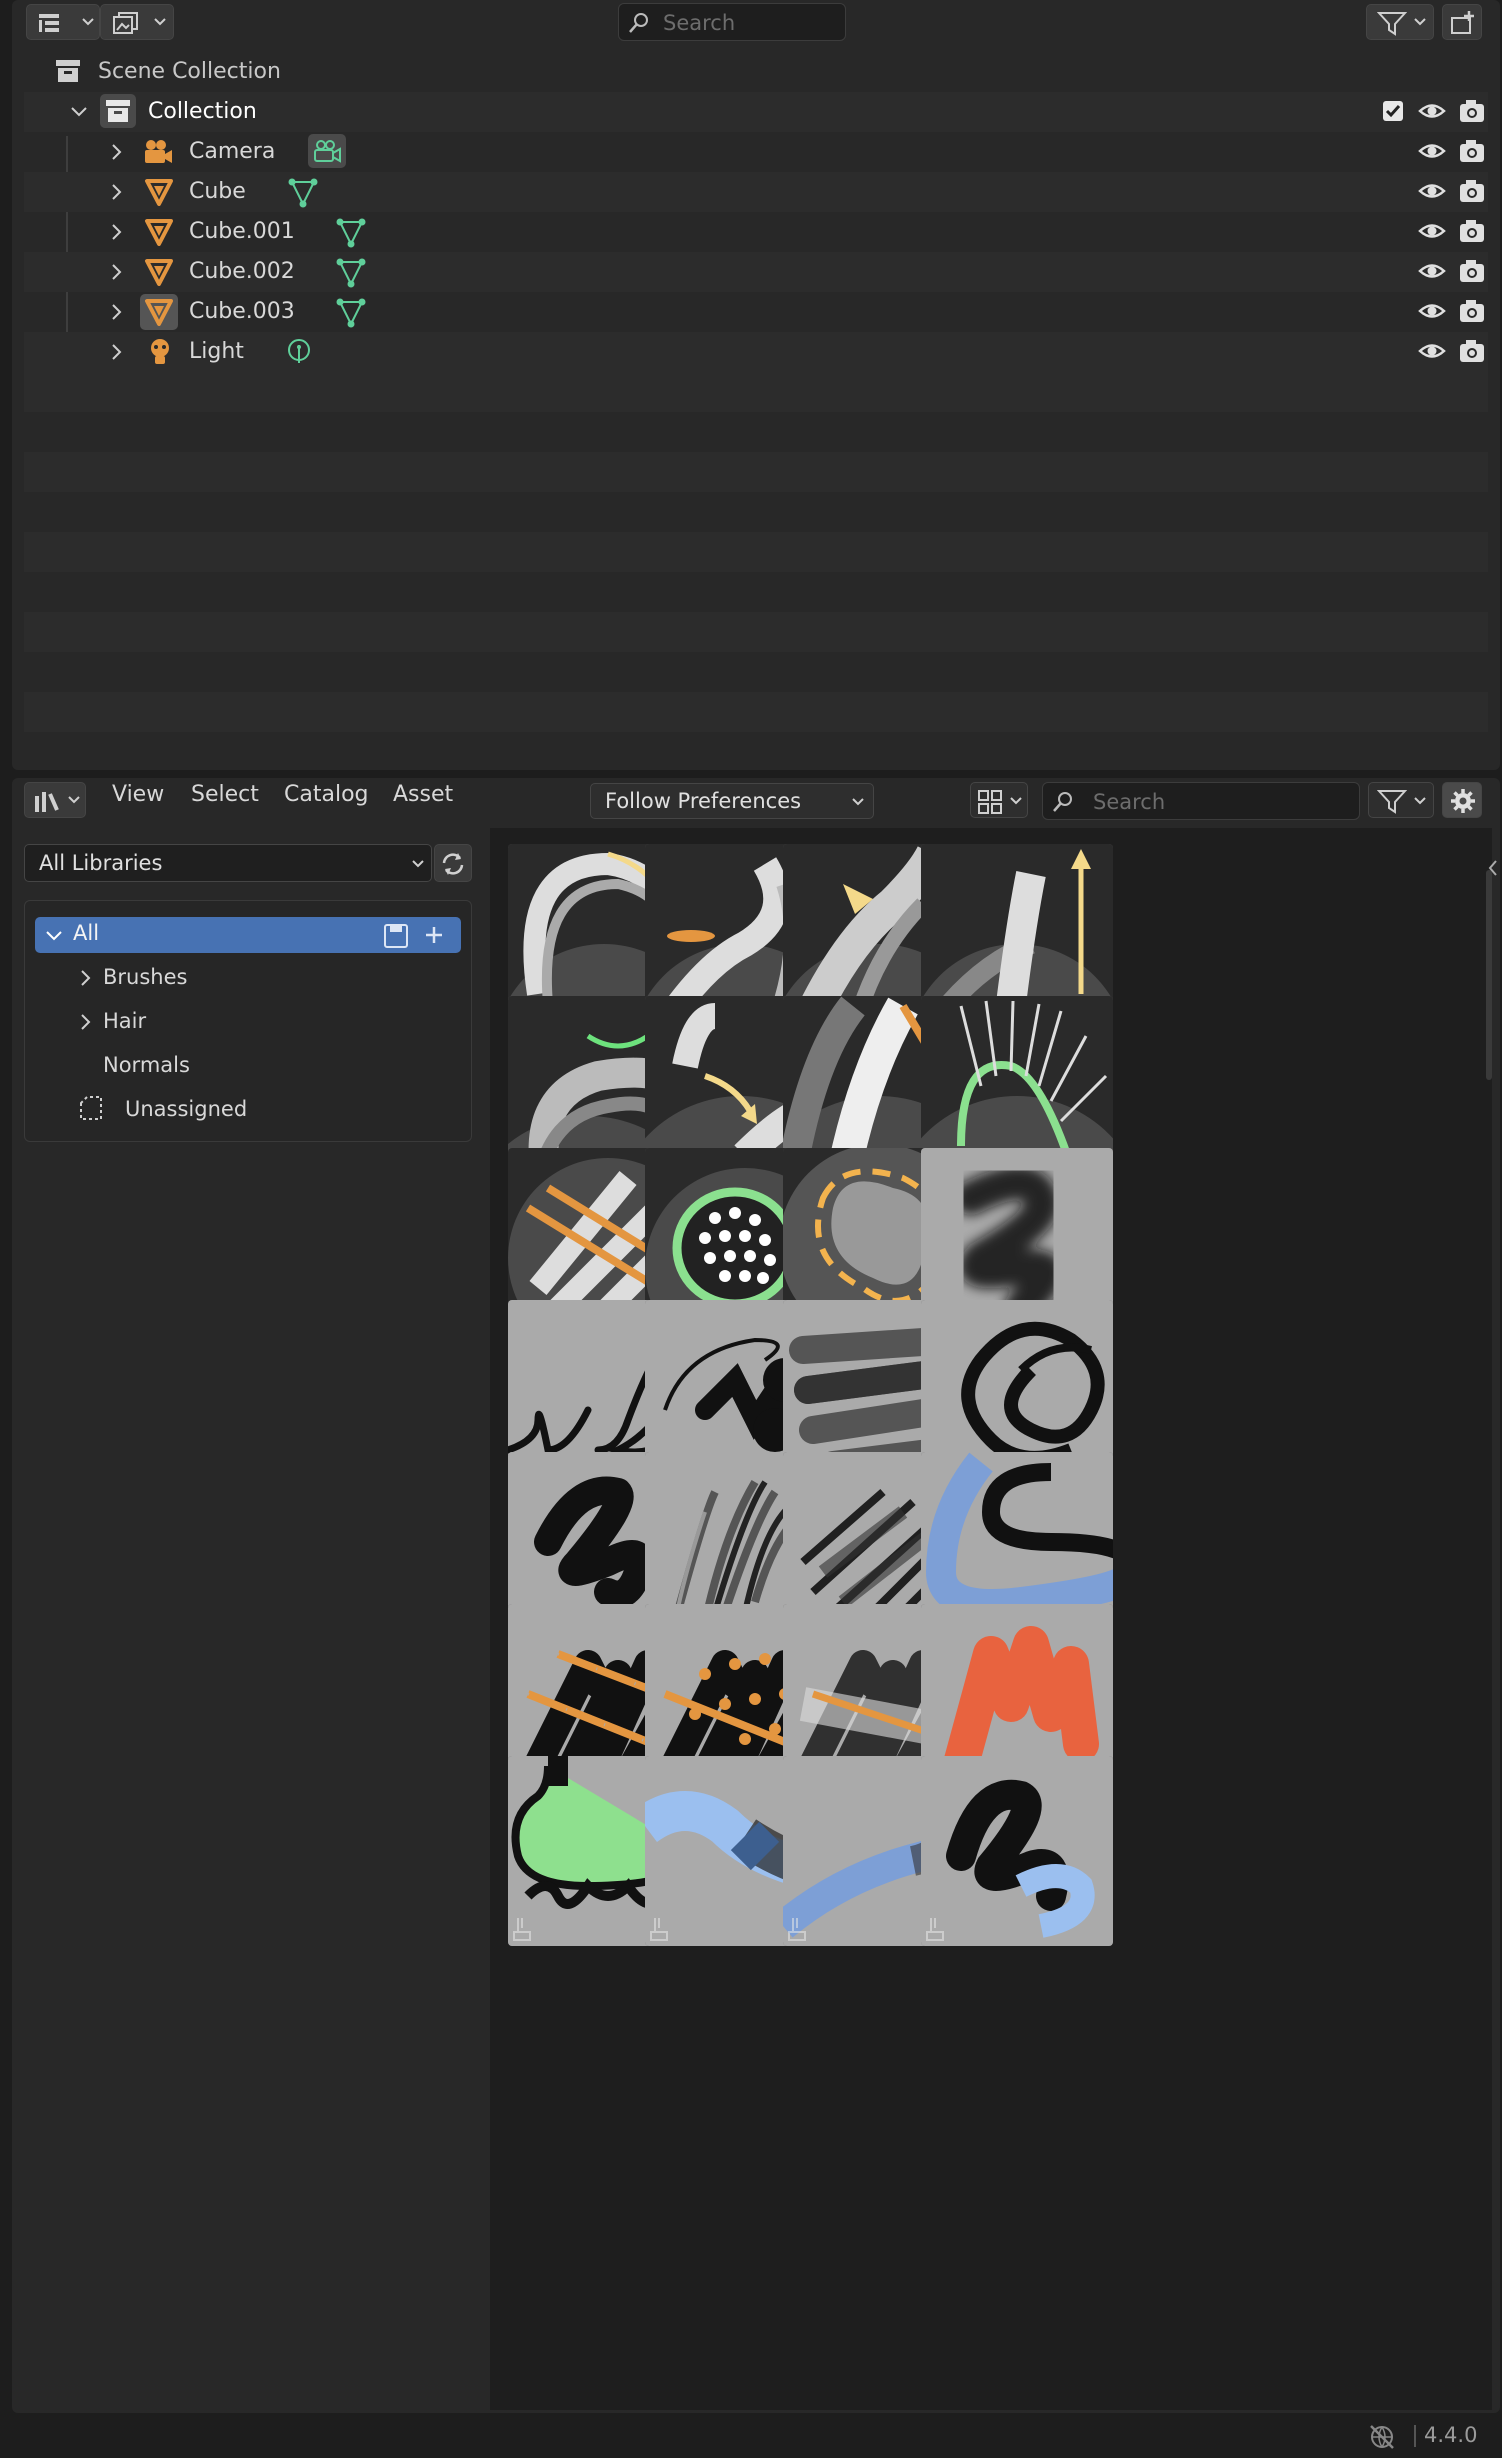 The image size is (1502, 2458). What do you see at coordinates (1201, 801) in the screenshot?
I see `asset-search-field: Search` at bounding box center [1201, 801].